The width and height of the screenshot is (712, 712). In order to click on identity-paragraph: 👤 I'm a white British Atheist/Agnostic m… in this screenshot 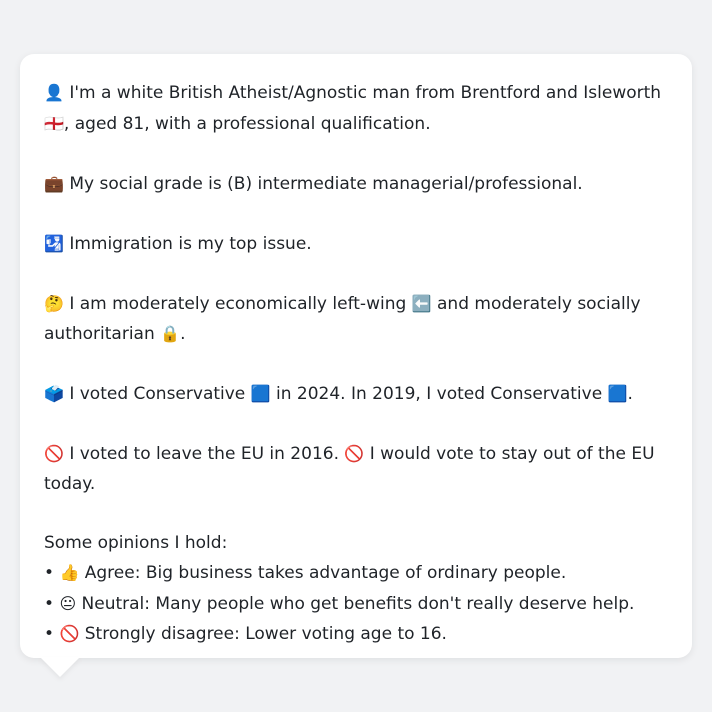, I will do `click(356, 108)`.